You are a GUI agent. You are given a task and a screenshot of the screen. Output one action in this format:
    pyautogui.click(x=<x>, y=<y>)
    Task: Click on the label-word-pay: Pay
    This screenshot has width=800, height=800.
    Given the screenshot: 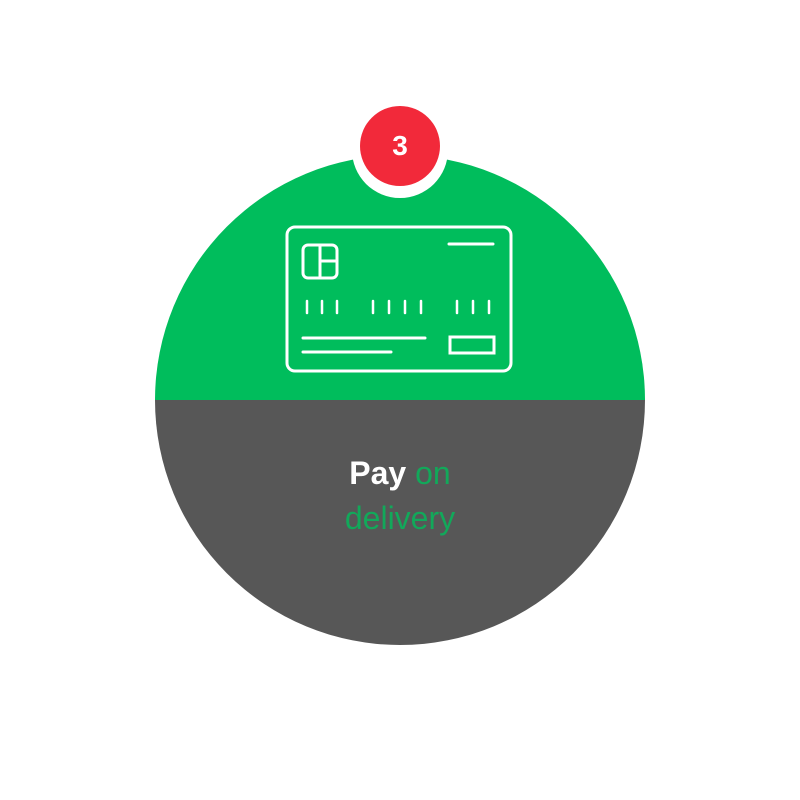 What is the action you would take?
    pyautogui.click(x=378, y=473)
    